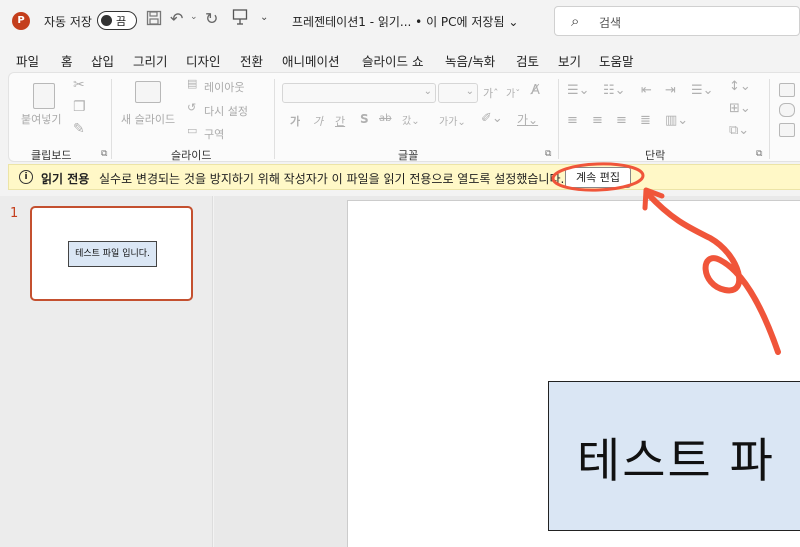  Describe the element at coordinates (79, 85) in the screenshot. I see `cut-icon: ✂` at that location.